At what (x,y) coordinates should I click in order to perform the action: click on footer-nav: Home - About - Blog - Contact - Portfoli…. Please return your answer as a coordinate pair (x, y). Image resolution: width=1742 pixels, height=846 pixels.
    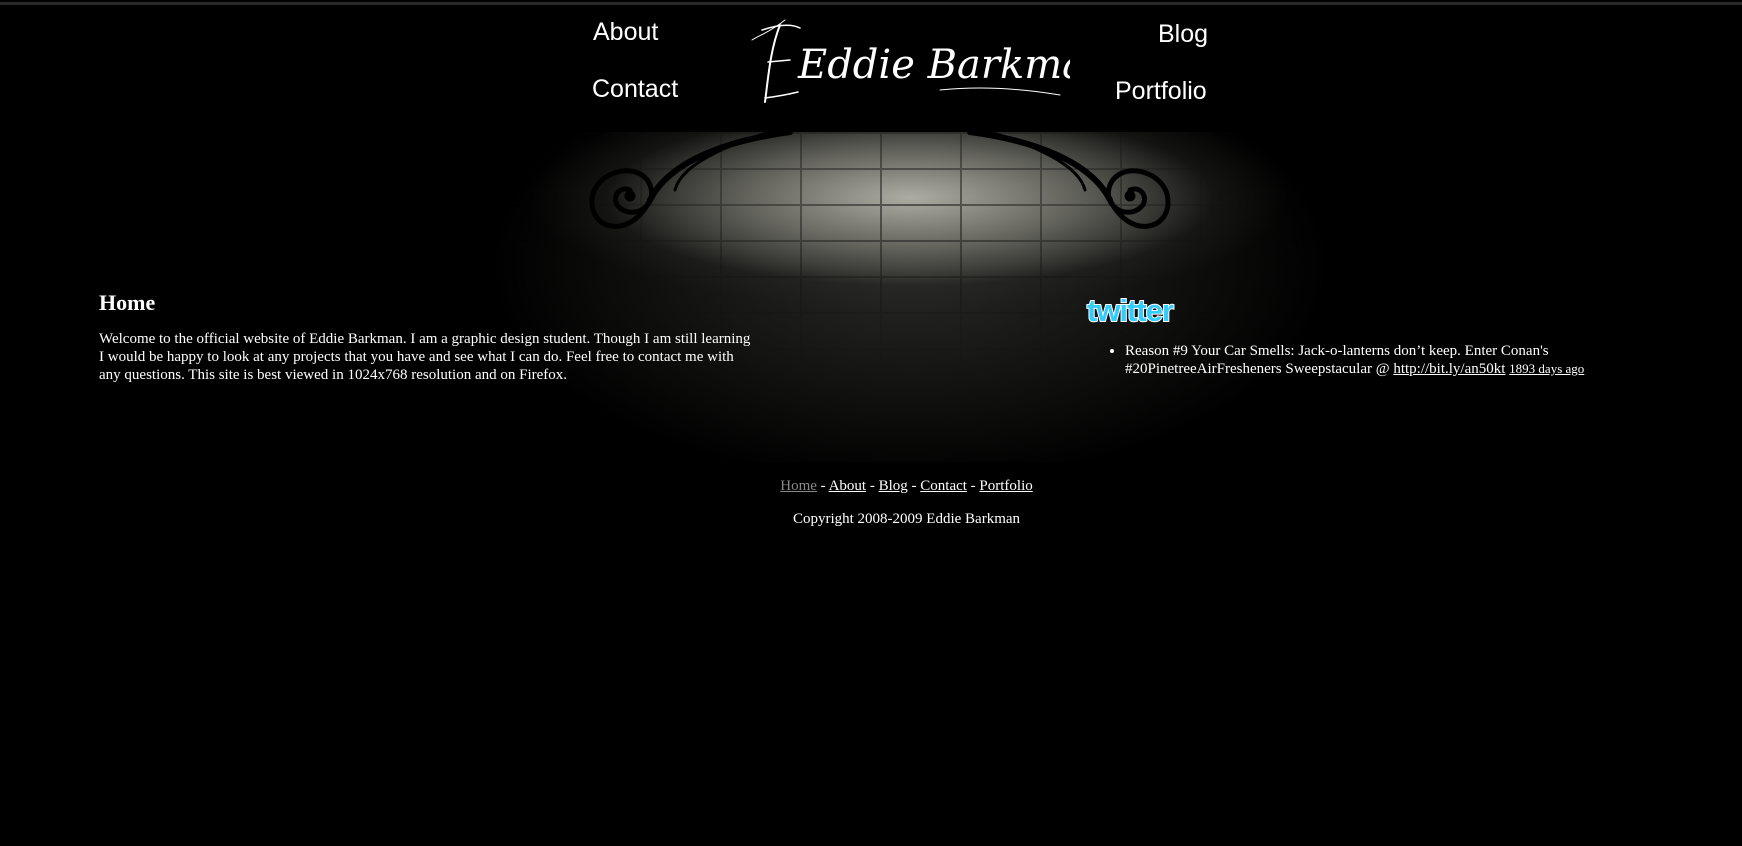
    Looking at the image, I should click on (871, 486).